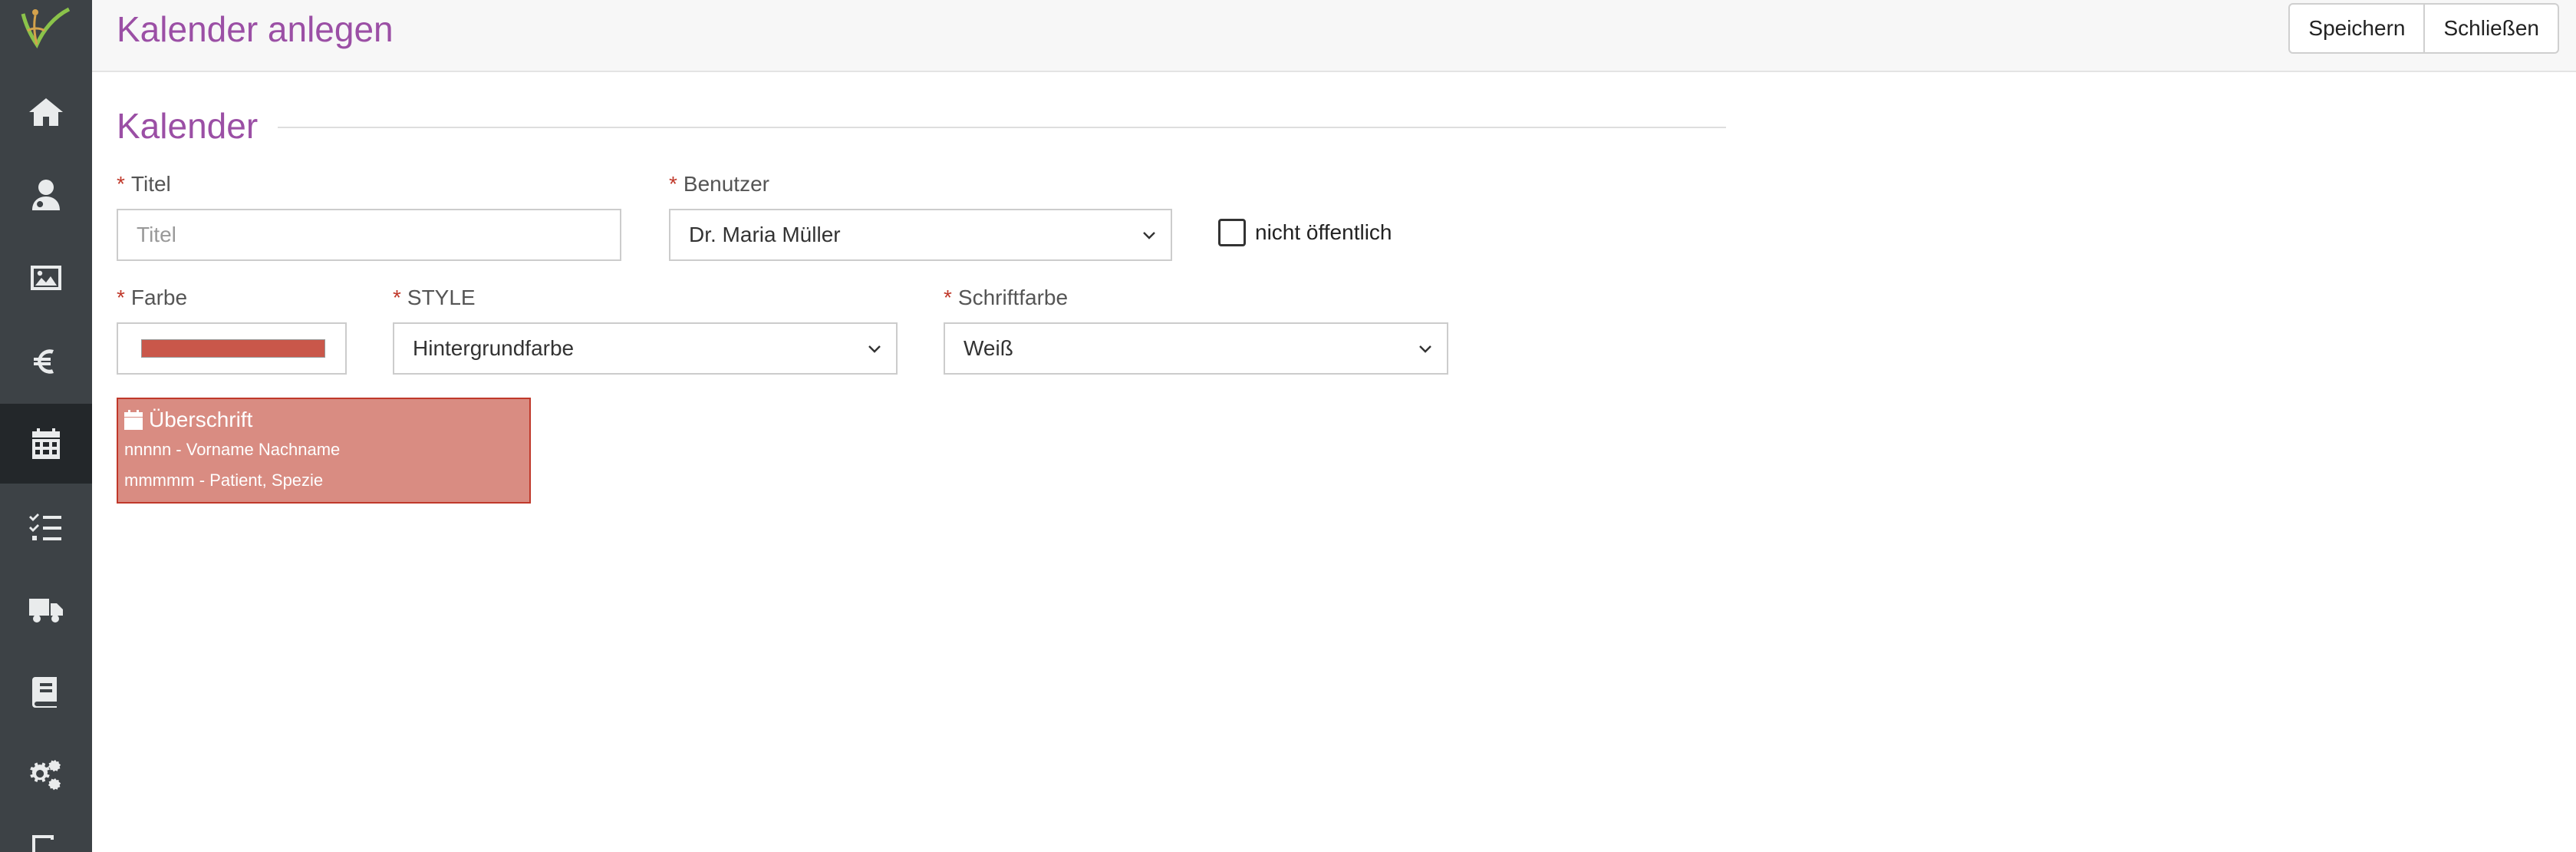 The width and height of the screenshot is (2576, 852). I want to click on sidebar-item-finance, so click(46, 361).